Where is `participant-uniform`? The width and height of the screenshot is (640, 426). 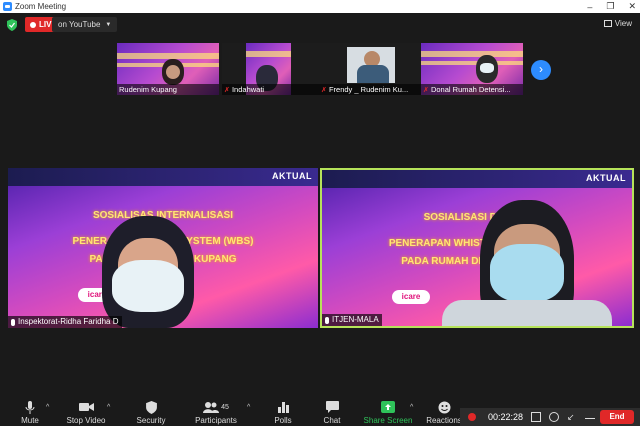
participant-uniform is located at coordinates (527, 313).